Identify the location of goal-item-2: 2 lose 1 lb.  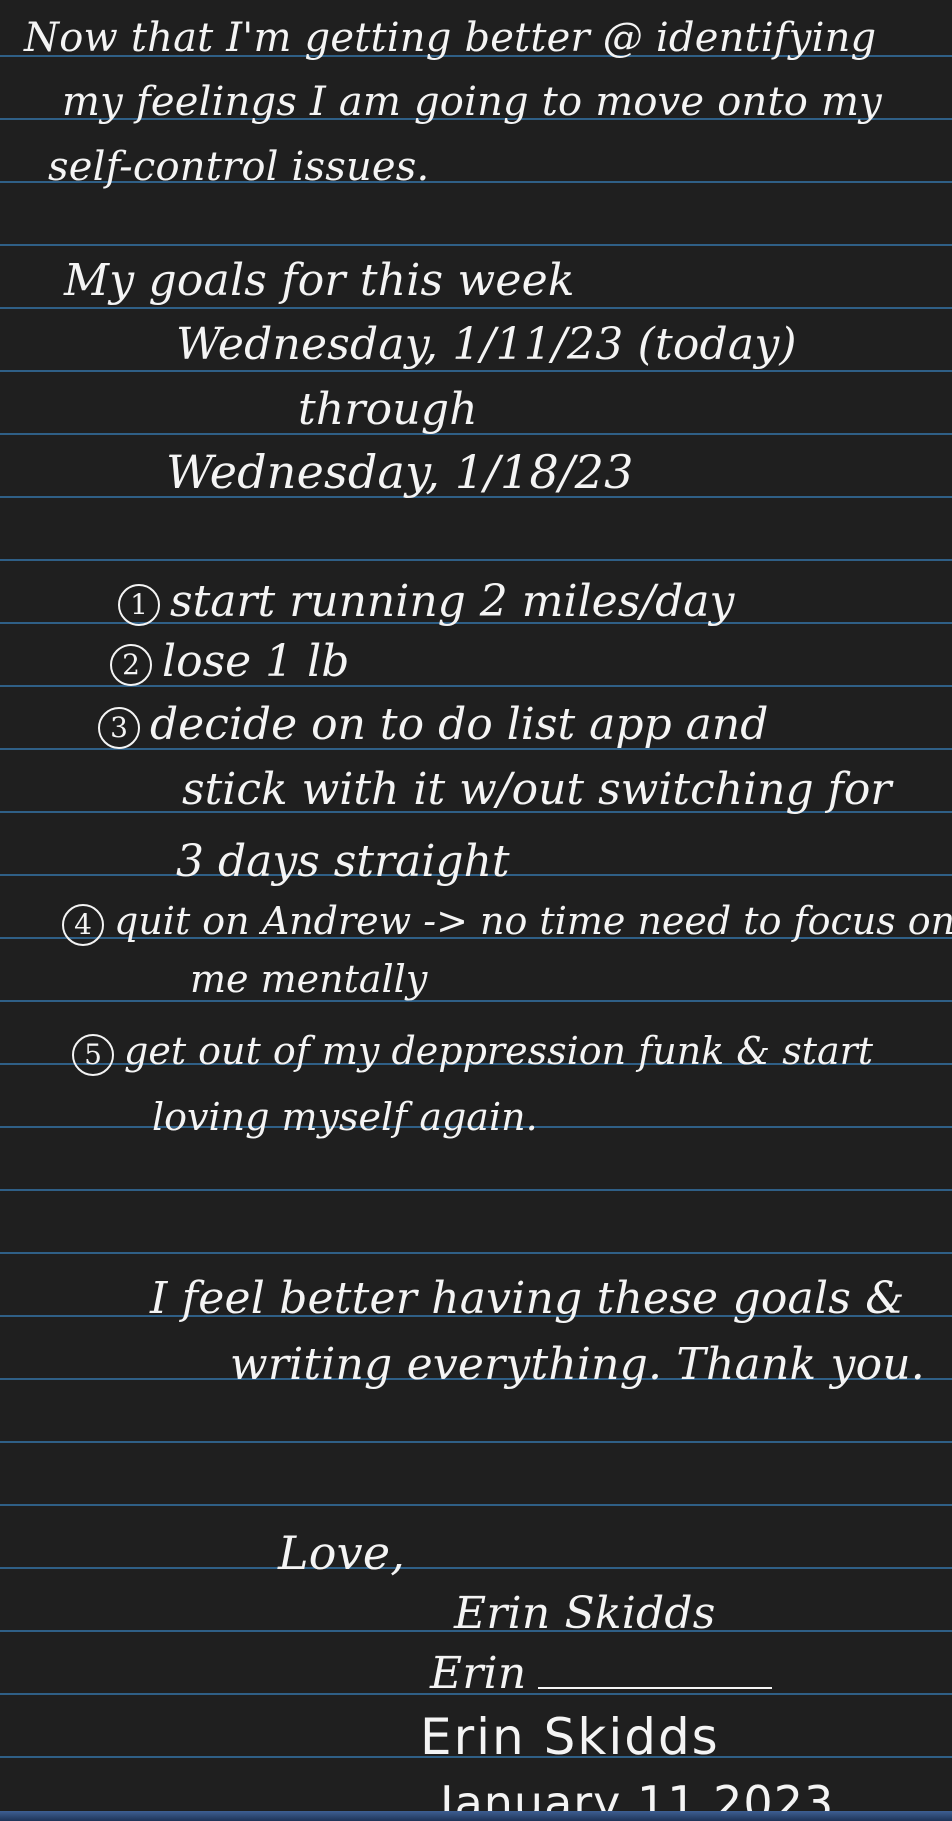
(229, 663).